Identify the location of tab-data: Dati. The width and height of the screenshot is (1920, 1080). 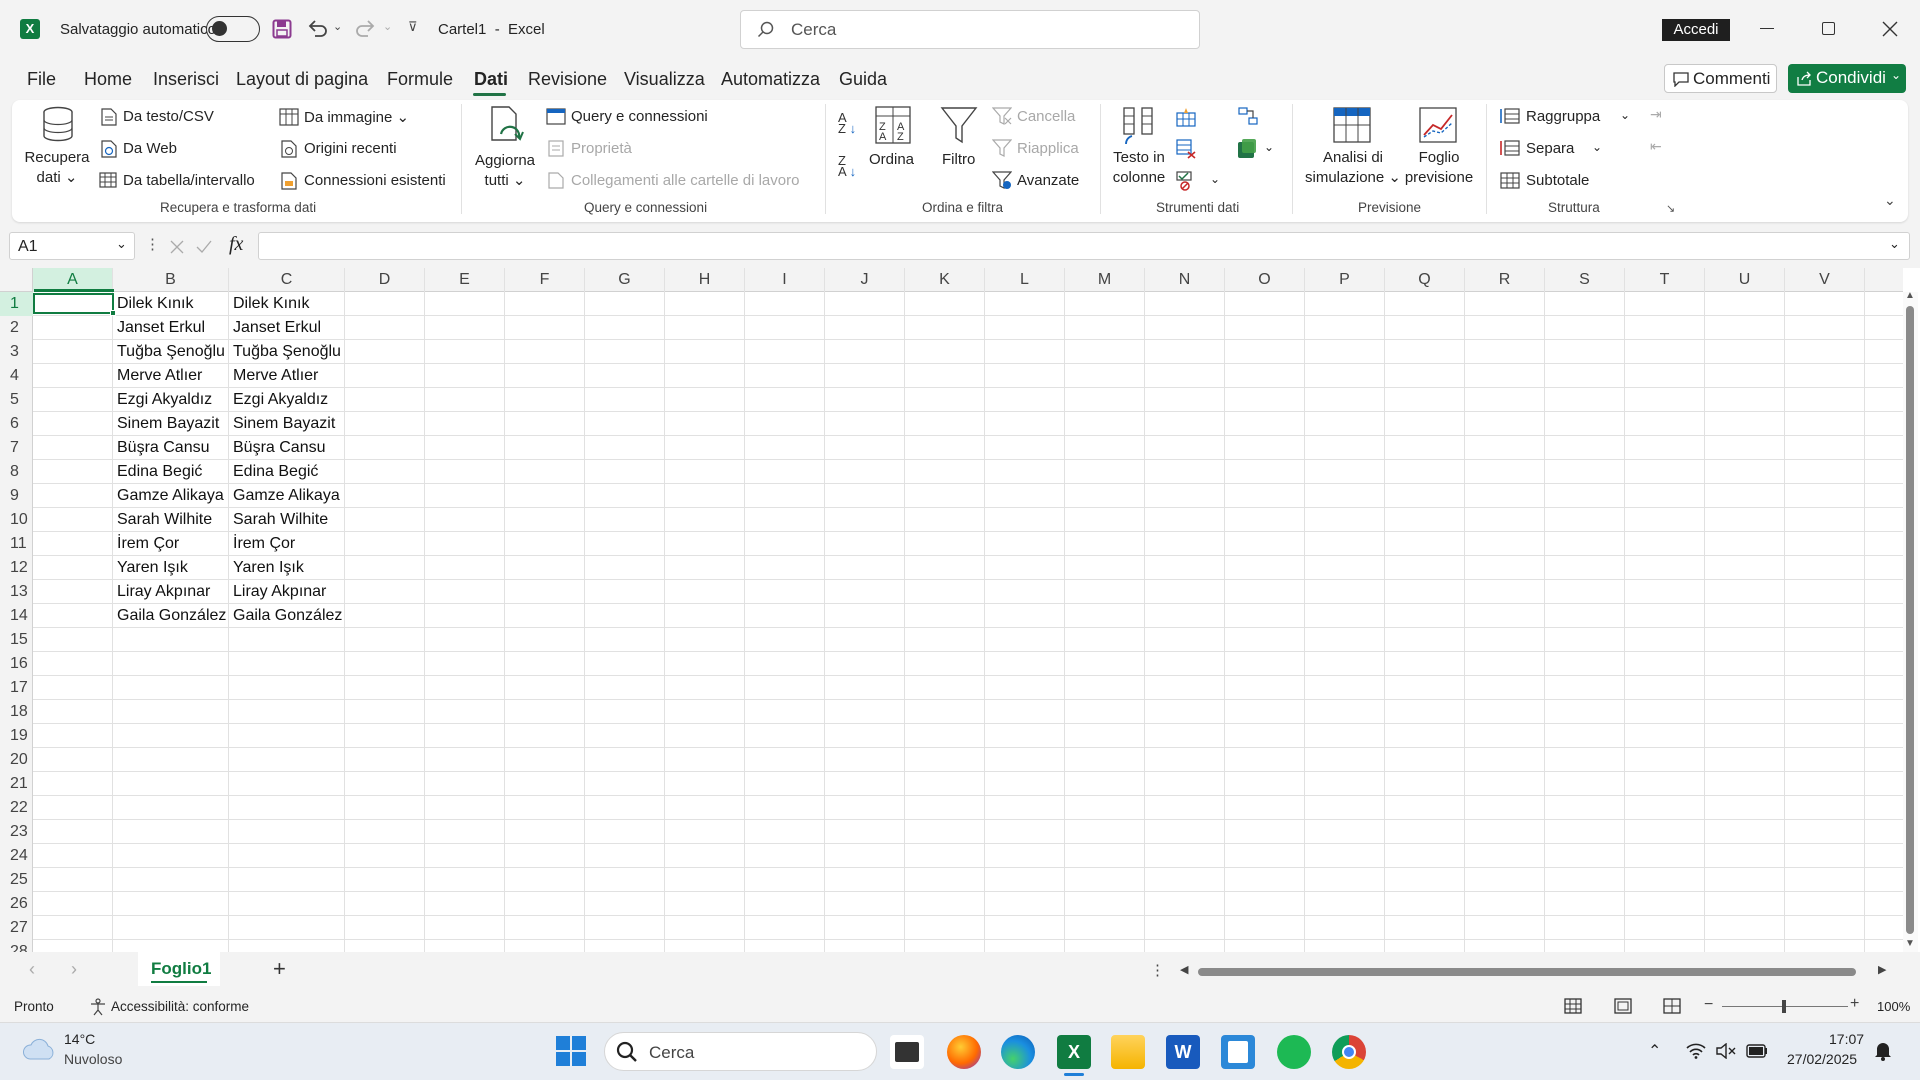
(491, 79).